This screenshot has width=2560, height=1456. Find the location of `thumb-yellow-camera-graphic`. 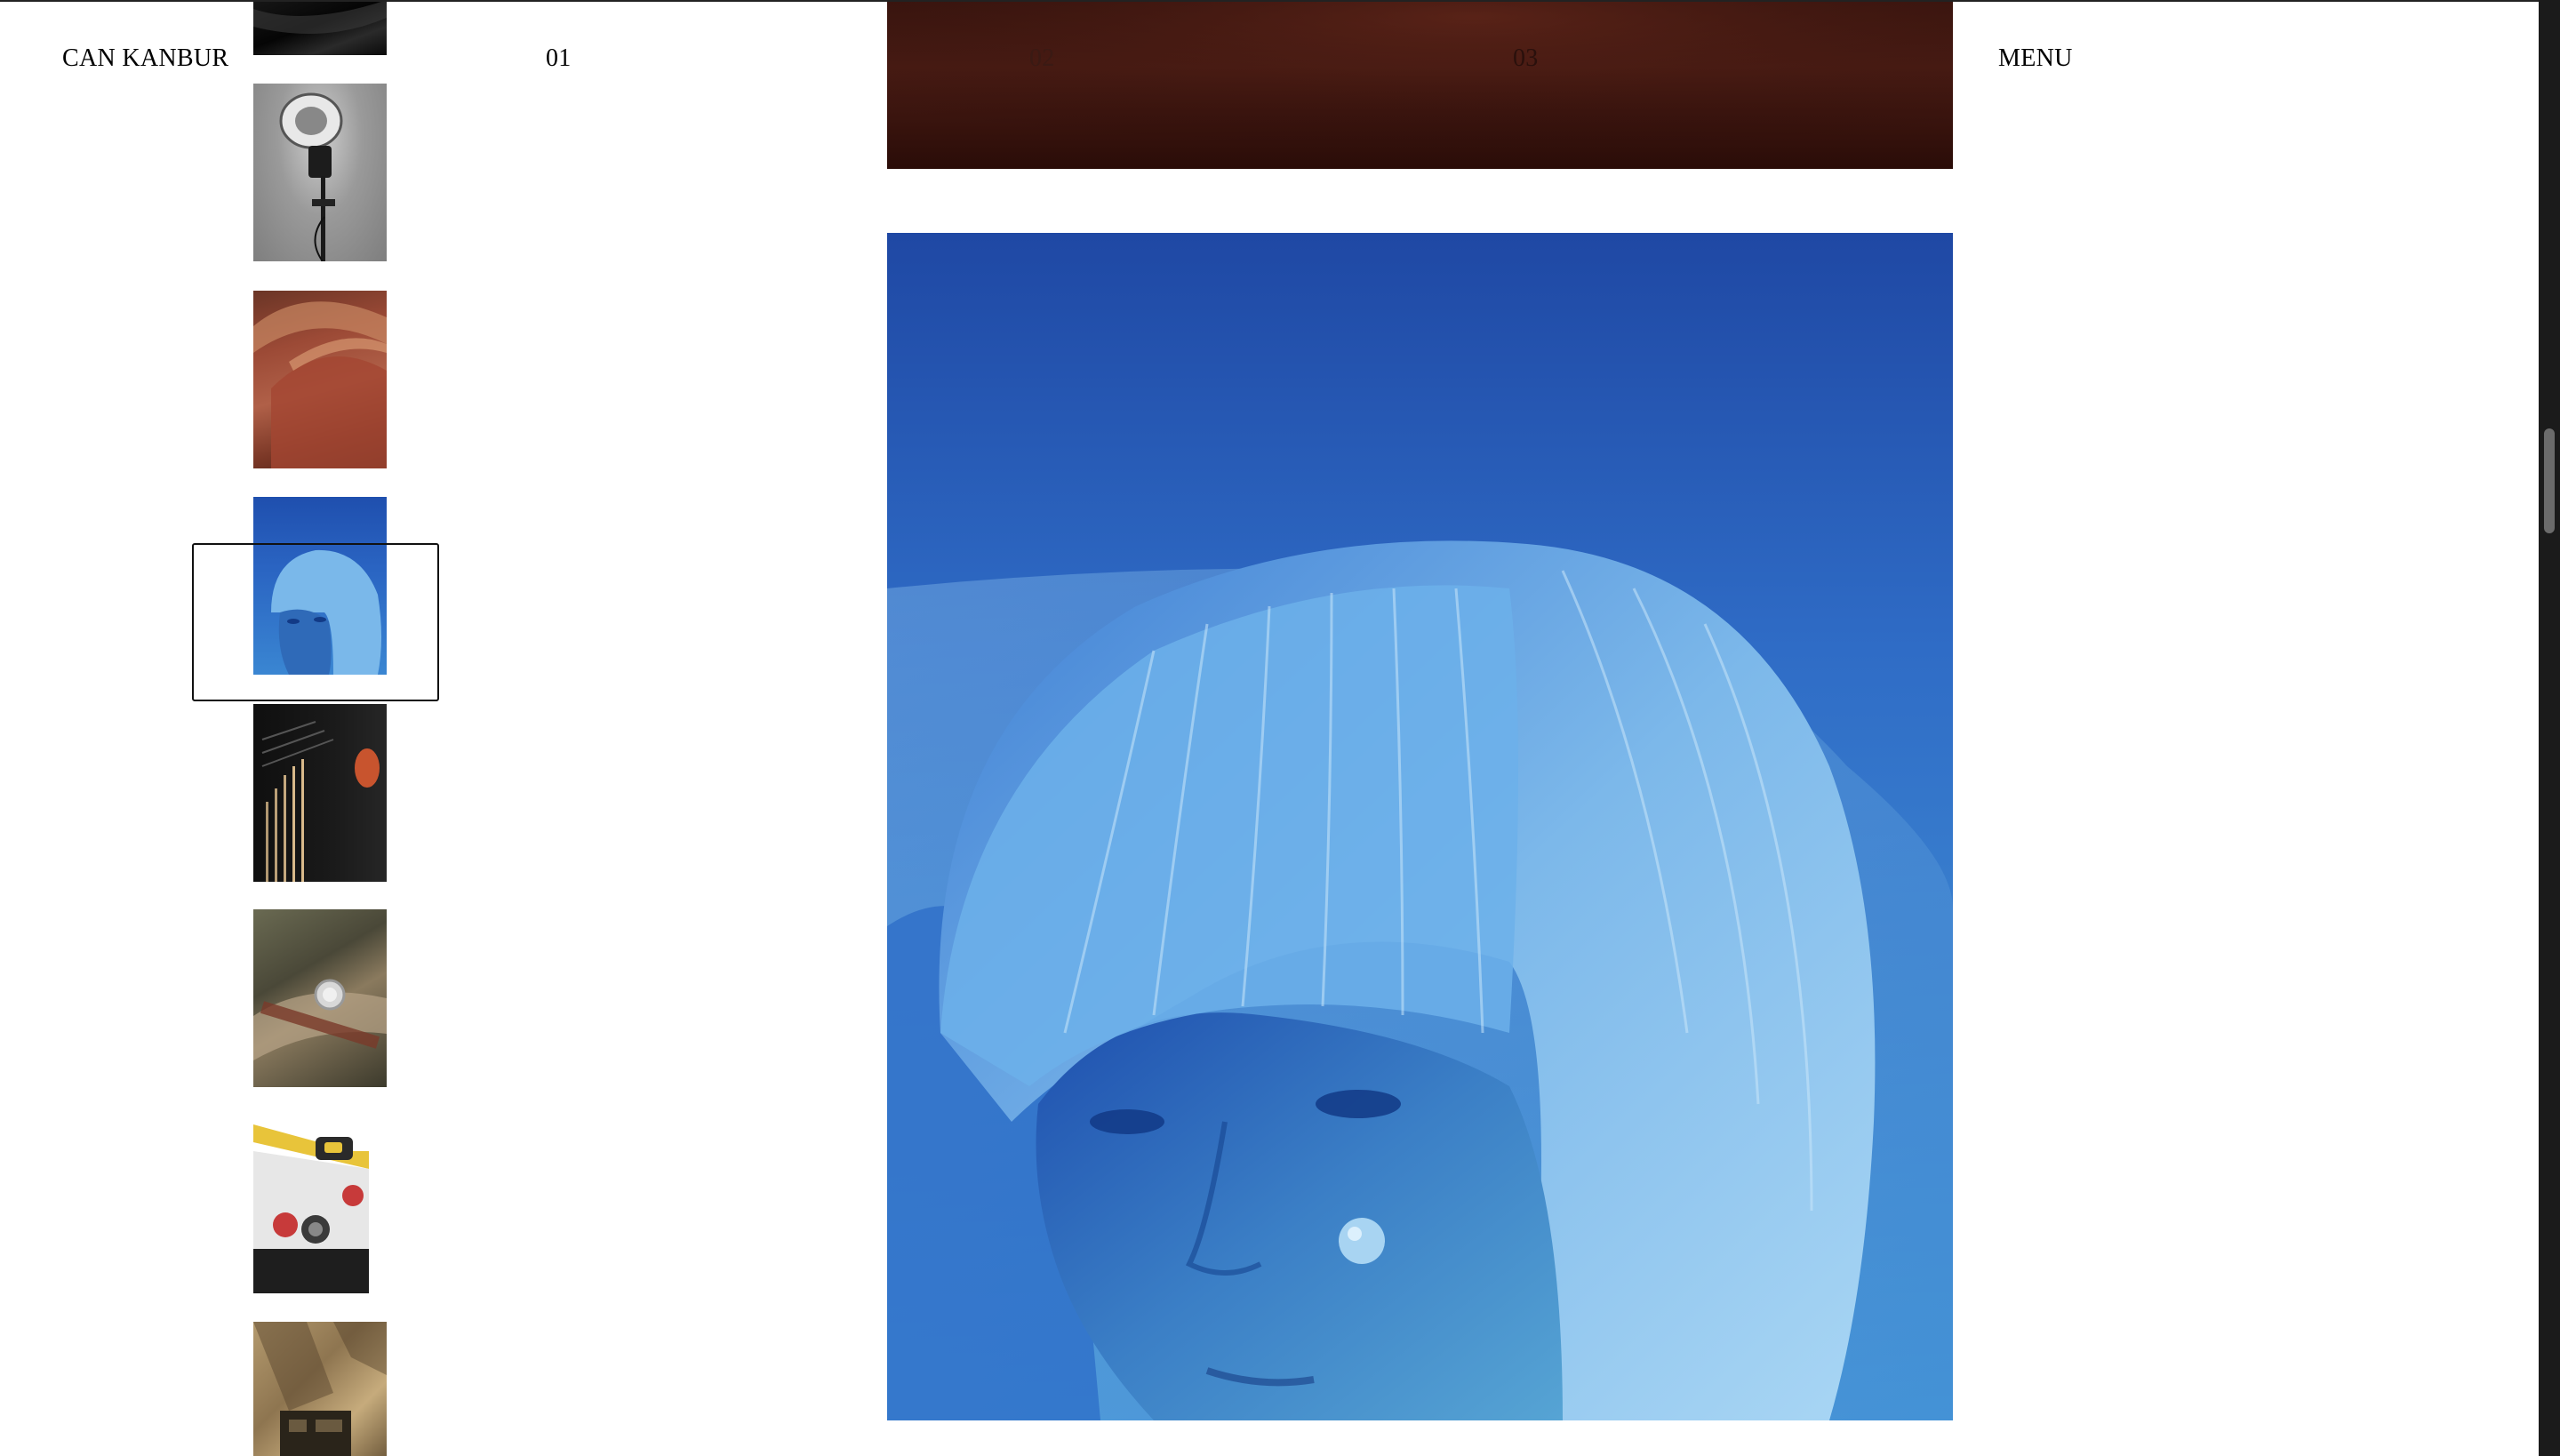

thumb-yellow-camera-graphic is located at coordinates (320, 1204).